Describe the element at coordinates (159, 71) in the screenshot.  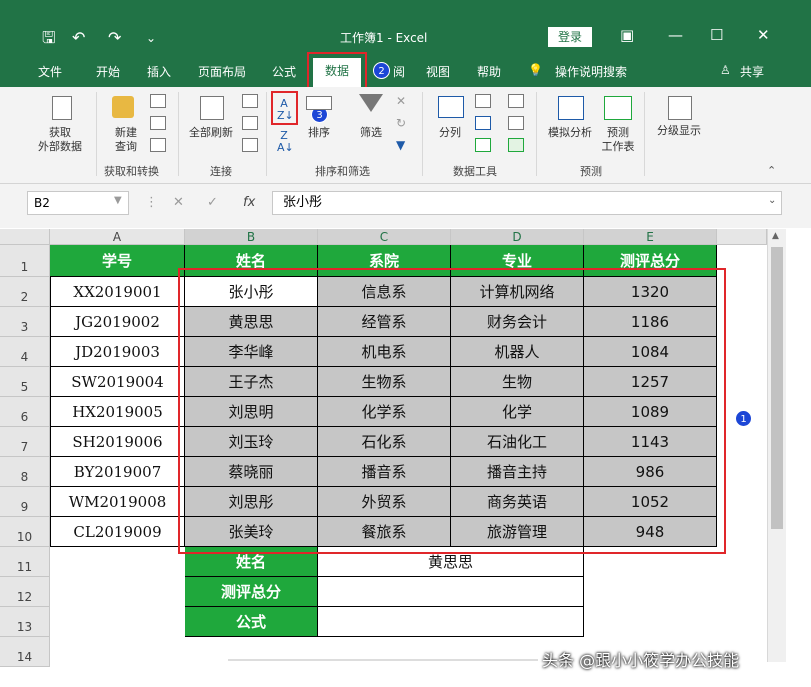
I see `tab-insert: 插入` at that location.